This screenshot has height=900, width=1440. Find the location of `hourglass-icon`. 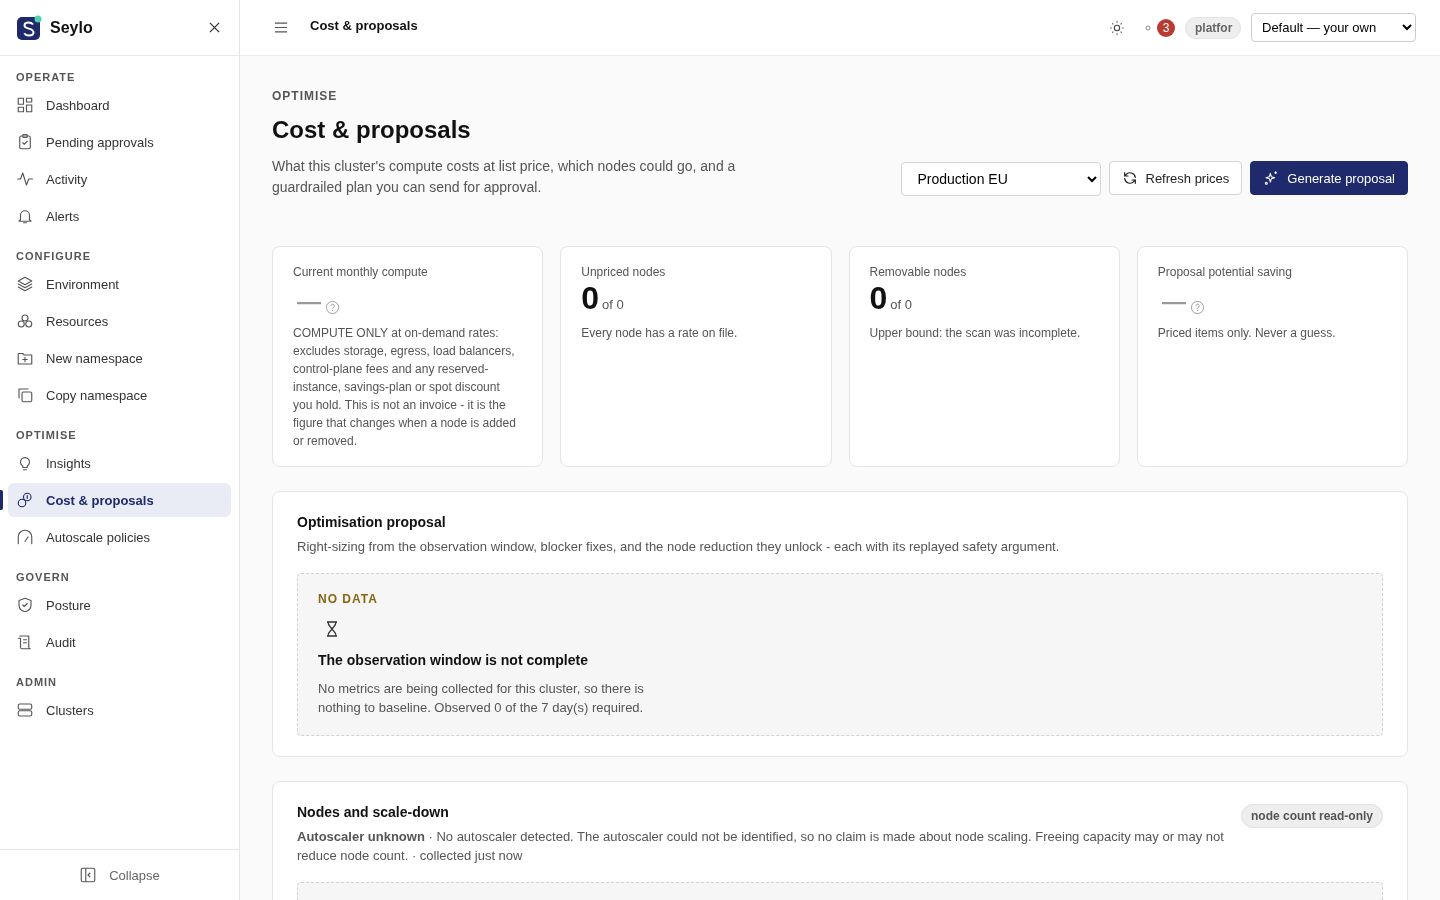

hourglass-icon is located at coordinates (332, 629).